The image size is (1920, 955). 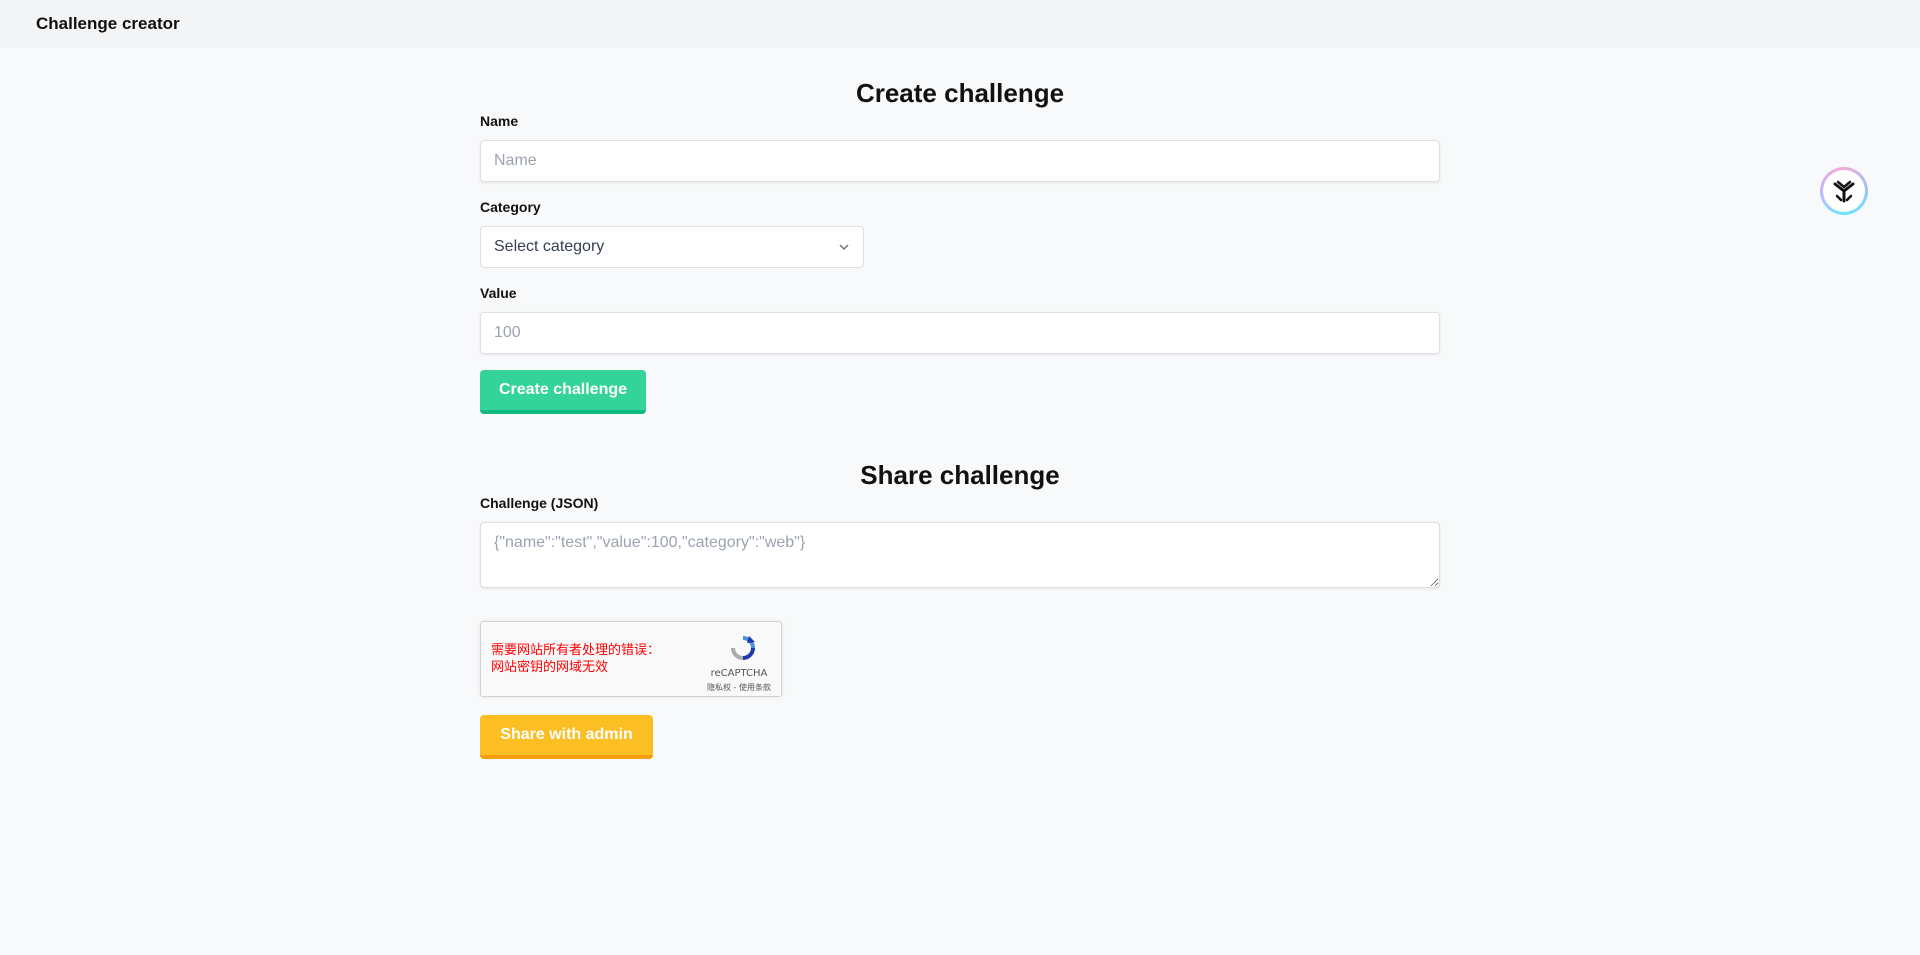 What do you see at coordinates (539, 503) in the screenshot?
I see `challenge-json-label: Challenge (JSON)` at bounding box center [539, 503].